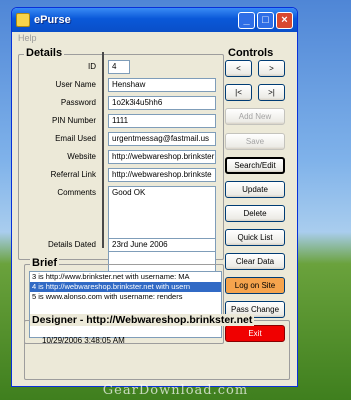 The height and width of the screenshot is (400, 351). I want to click on timestamp: 10/29/2006 3:48:05 AM, so click(83, 340).